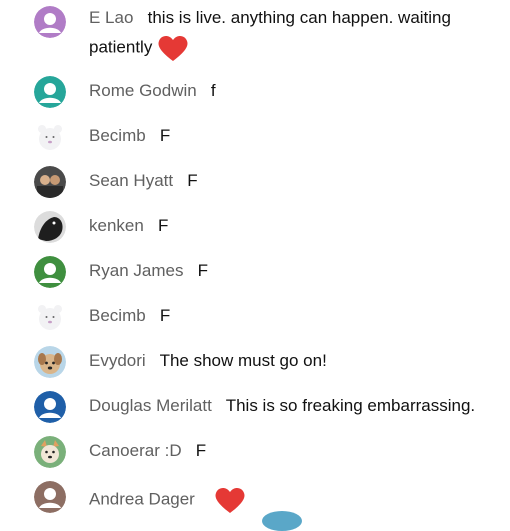 This screenshot has height=531, width=510. I want to click on message-line: Evydori The show must go on!, so click(208, 361).